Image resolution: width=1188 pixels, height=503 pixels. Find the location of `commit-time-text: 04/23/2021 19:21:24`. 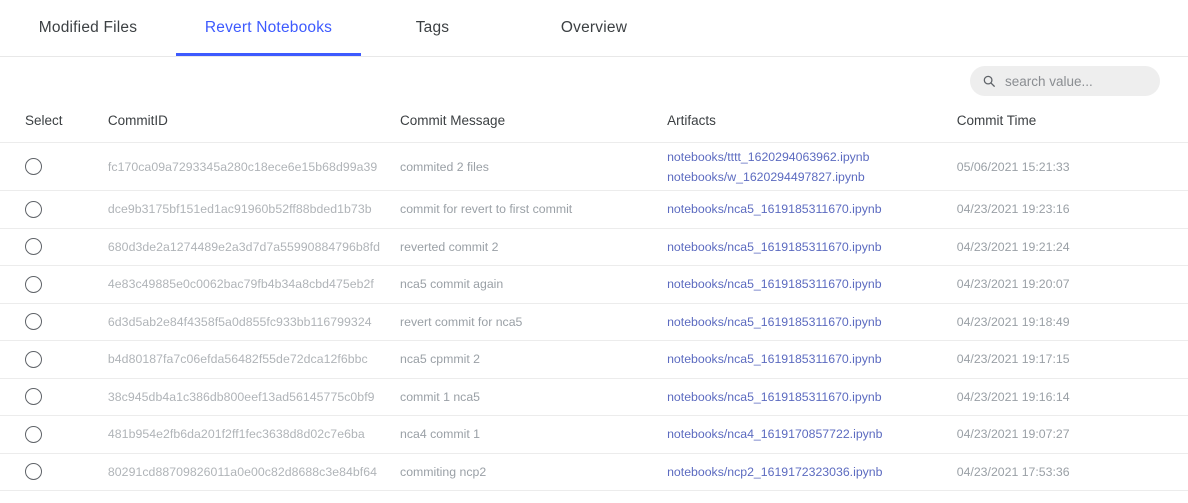

commit-time-text: 04/23/2021 19:21:24 is located at coordinates (1013, 246).